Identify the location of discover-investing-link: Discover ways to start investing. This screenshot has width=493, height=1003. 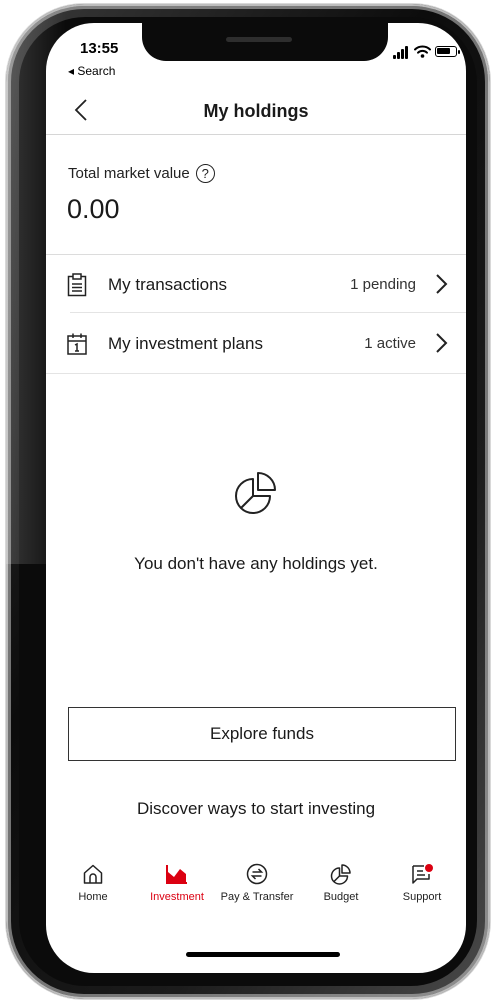
(256, 809).